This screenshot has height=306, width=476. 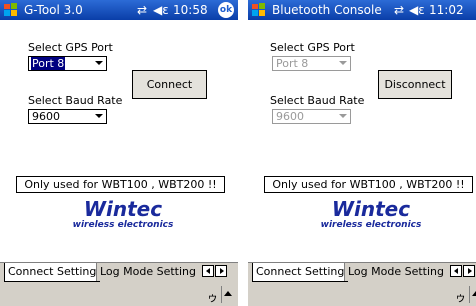 I want to click on title-bar: Bluetooth Console ⇄ ◀ε 11:02, so click(x=362, y=10).